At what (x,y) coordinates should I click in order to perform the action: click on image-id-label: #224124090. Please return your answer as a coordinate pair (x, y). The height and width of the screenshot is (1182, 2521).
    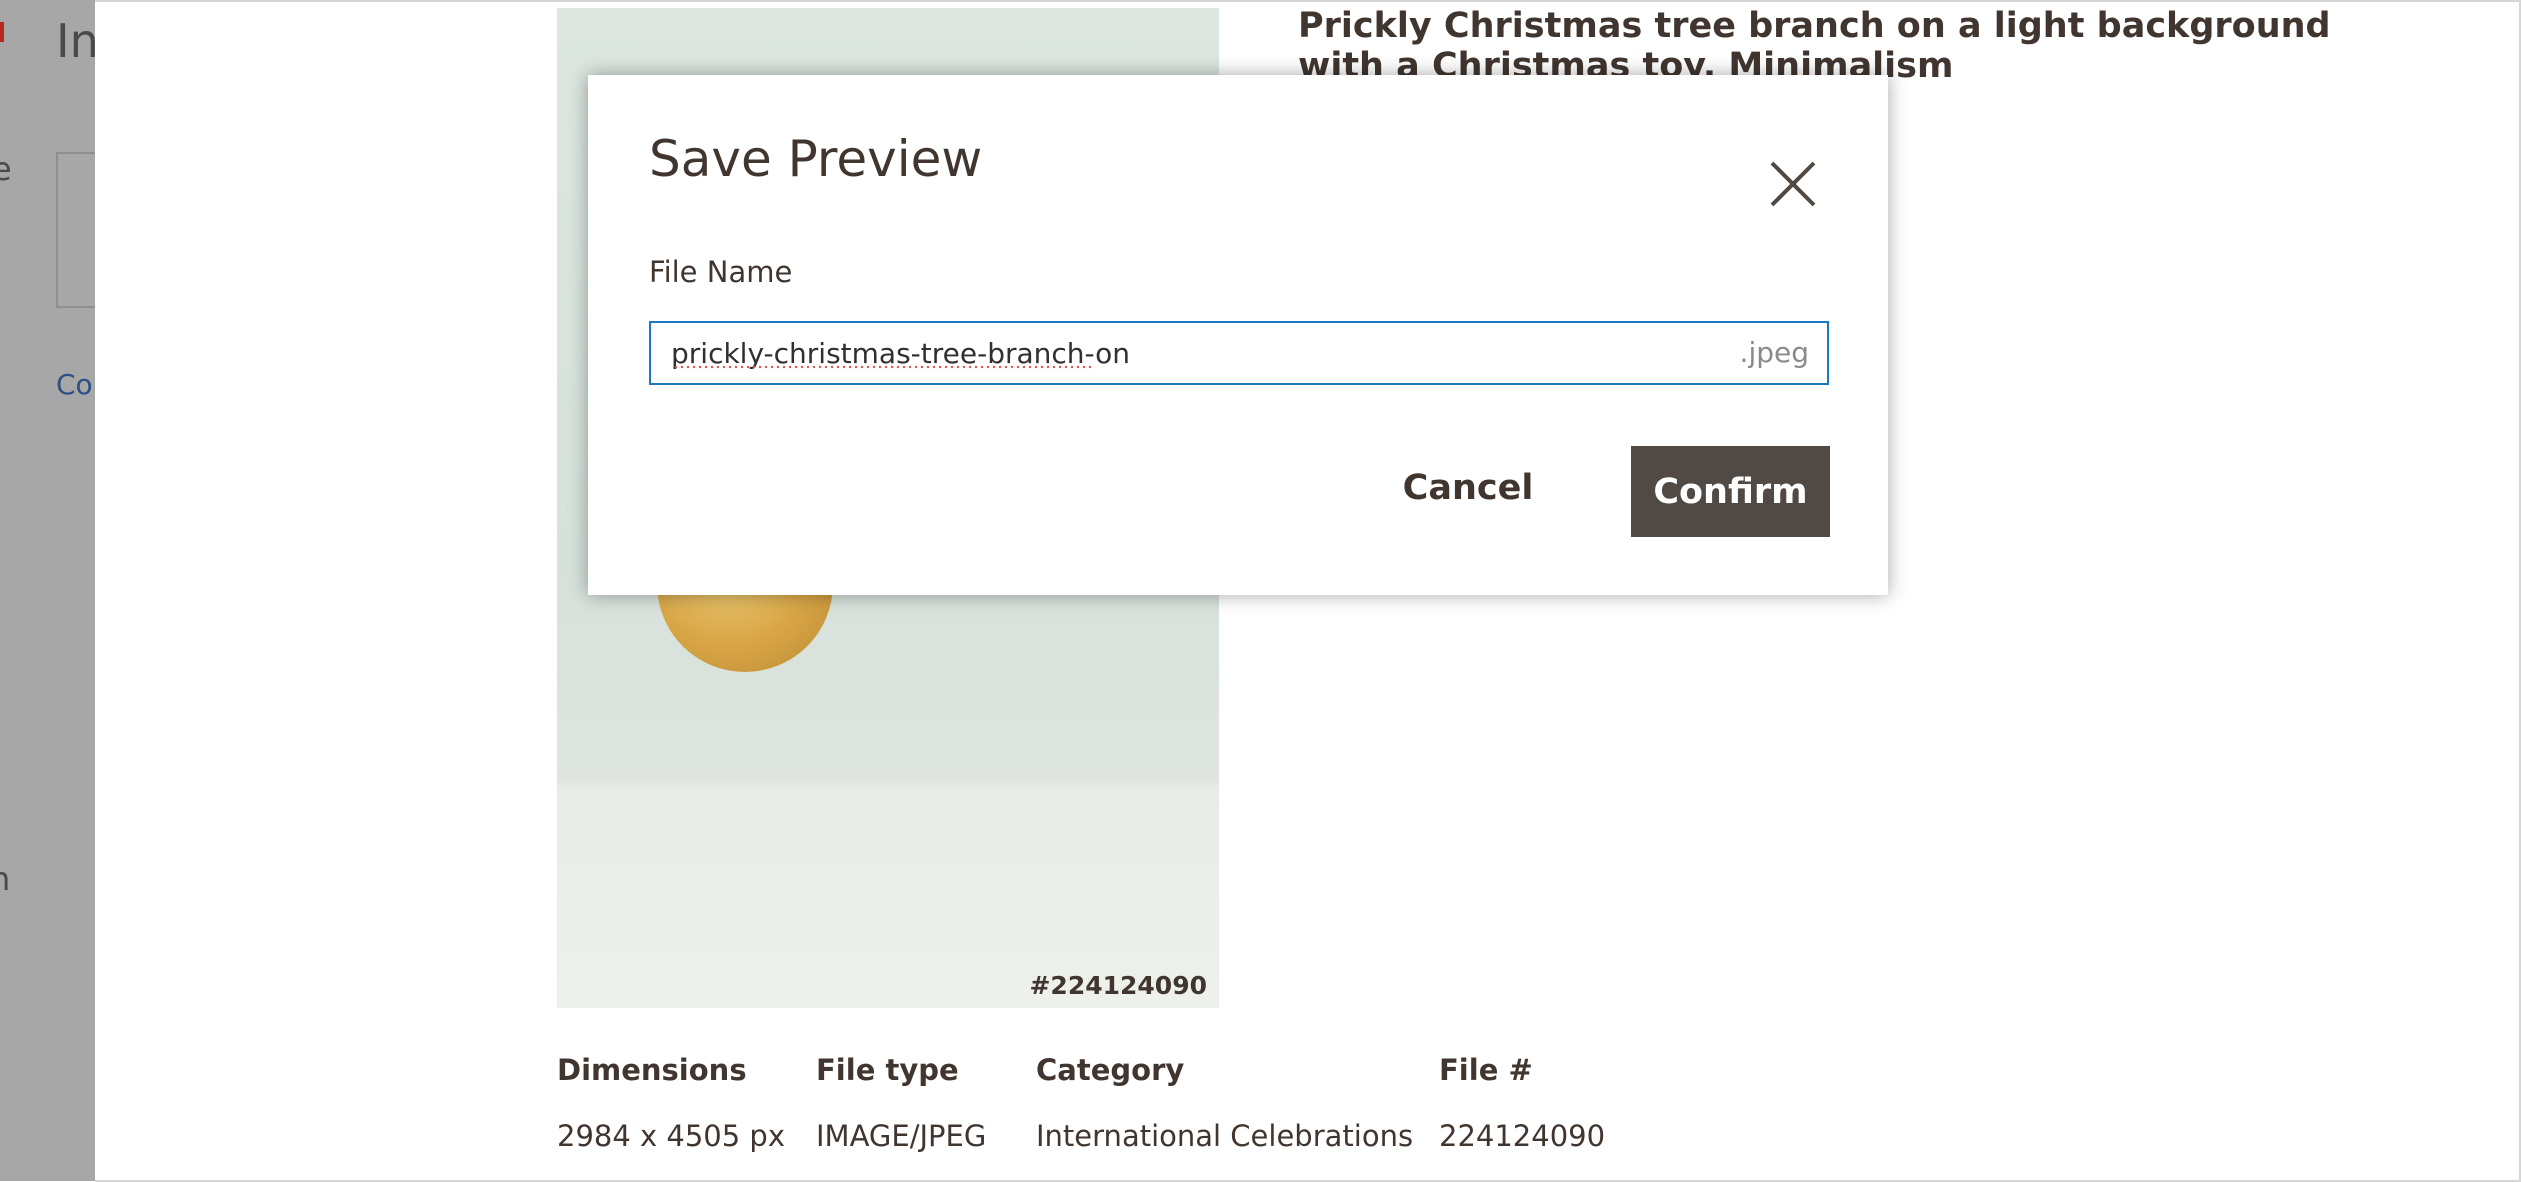
    Looking at the image, I should click on (1118, 985).